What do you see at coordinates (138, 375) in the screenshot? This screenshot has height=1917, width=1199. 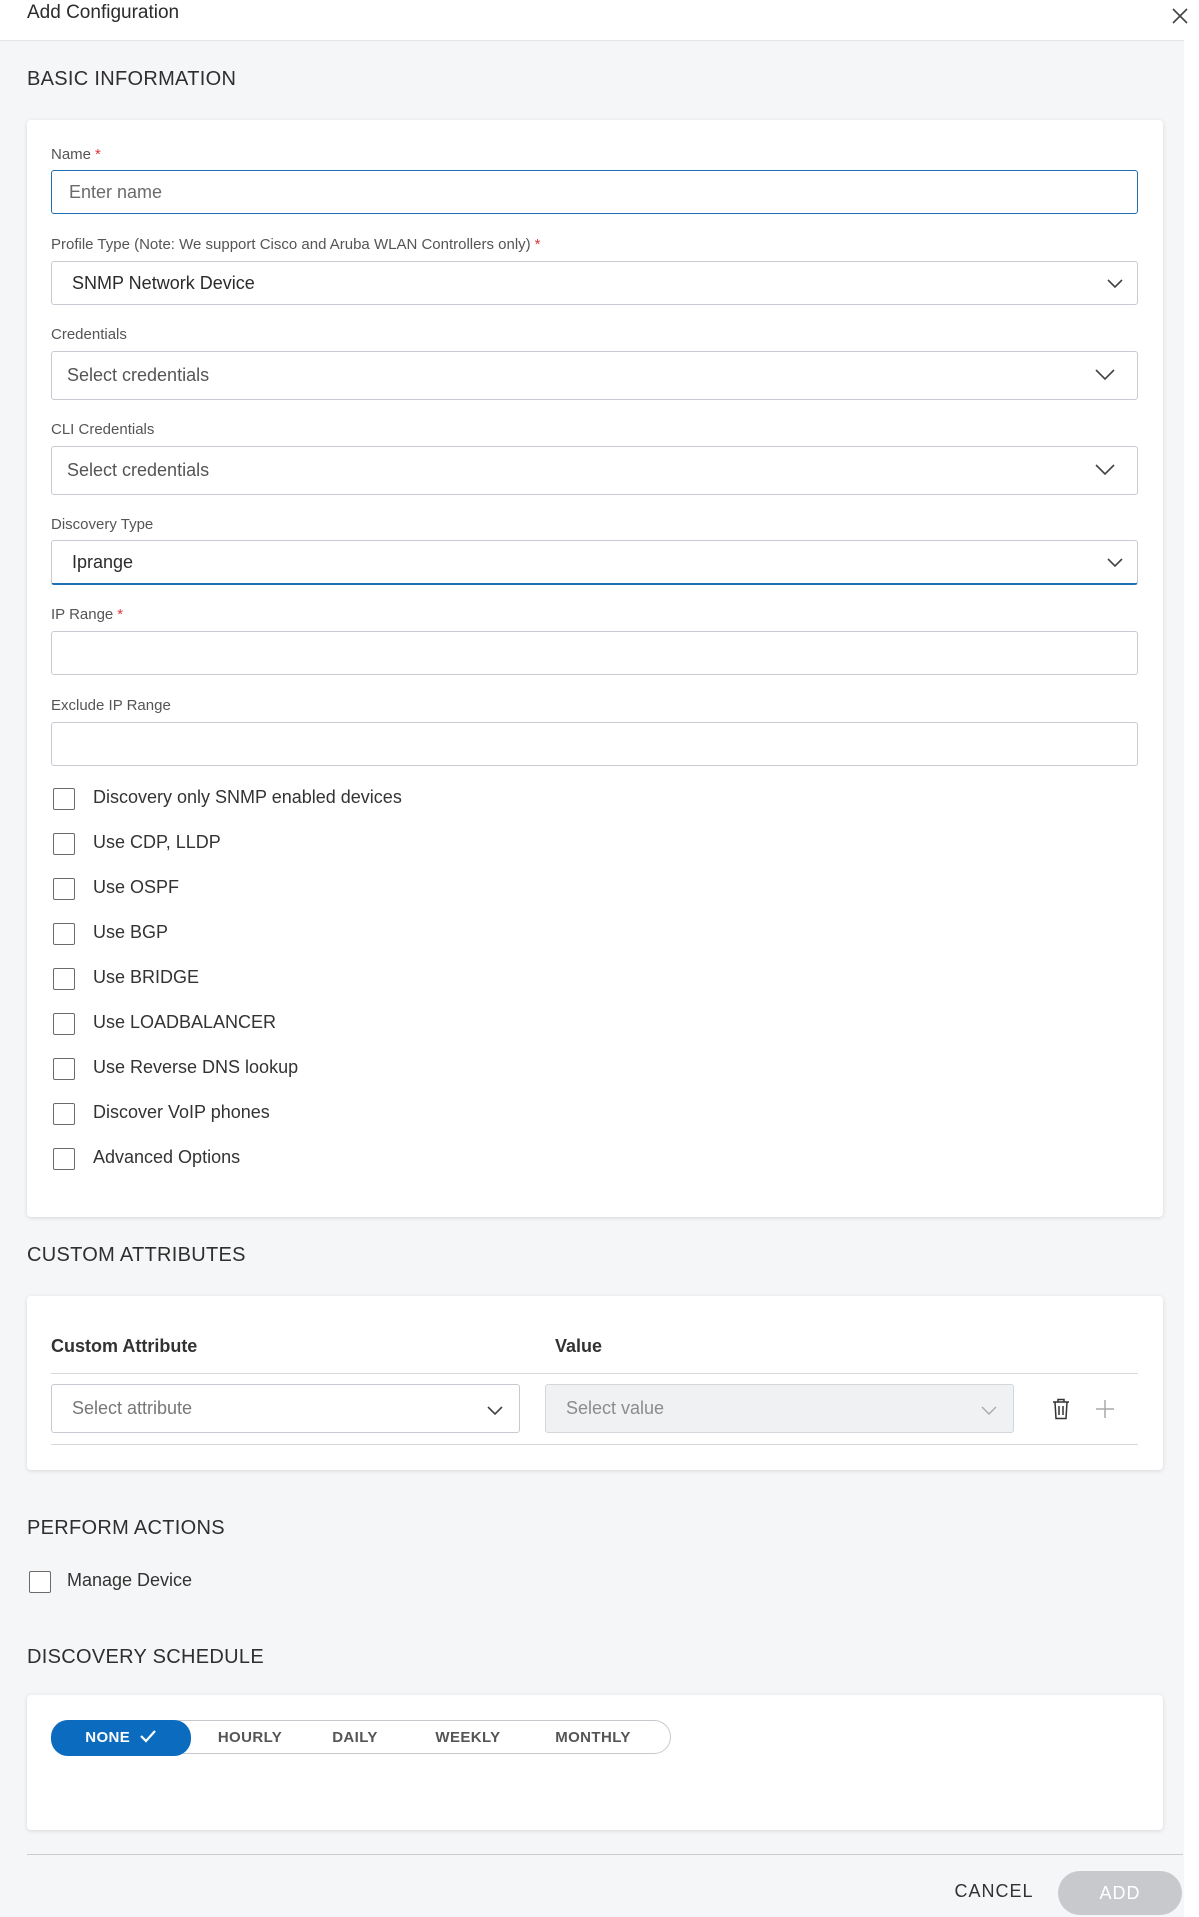 I see `credentials-placeholder: Select credentials` at bounding box center [138, 375].